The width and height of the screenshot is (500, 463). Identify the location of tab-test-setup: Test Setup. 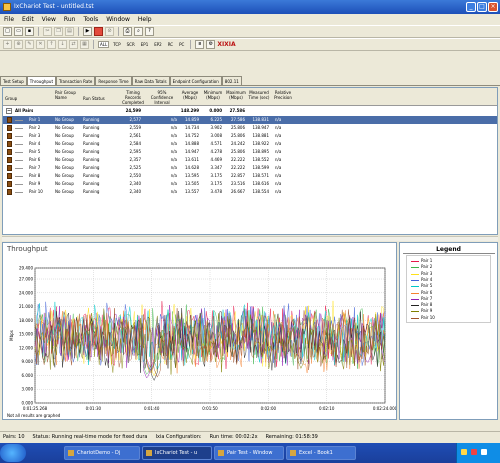
(13, 80).